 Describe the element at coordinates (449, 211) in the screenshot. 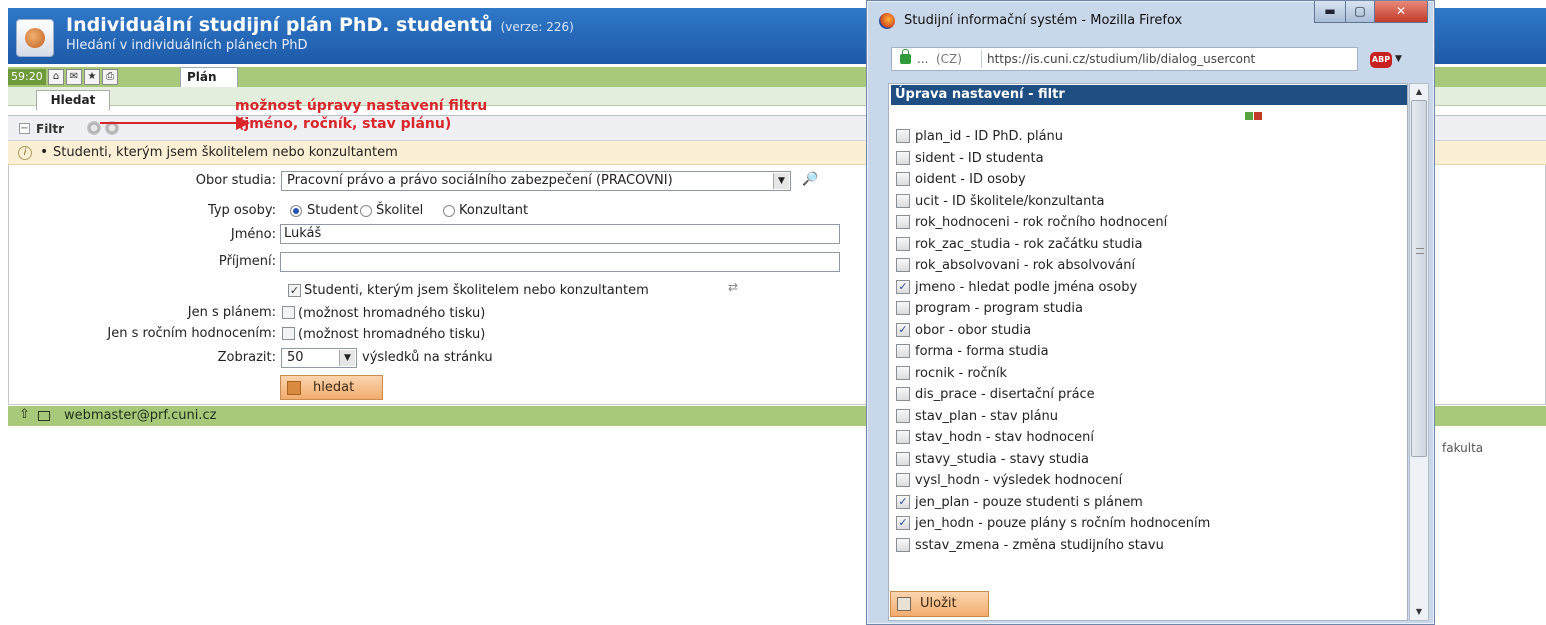

I see `radio-konzultant` at that location.